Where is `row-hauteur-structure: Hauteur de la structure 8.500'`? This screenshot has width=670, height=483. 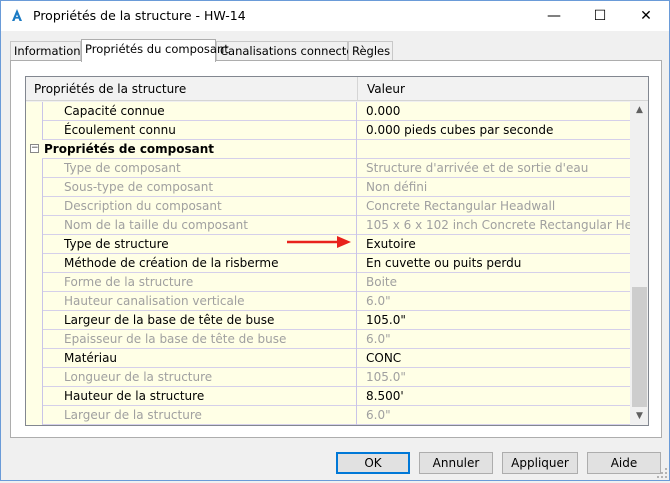
row-hauteur-structure: Hauteur de la structure 8.500' is located at coordinates (328, 396).